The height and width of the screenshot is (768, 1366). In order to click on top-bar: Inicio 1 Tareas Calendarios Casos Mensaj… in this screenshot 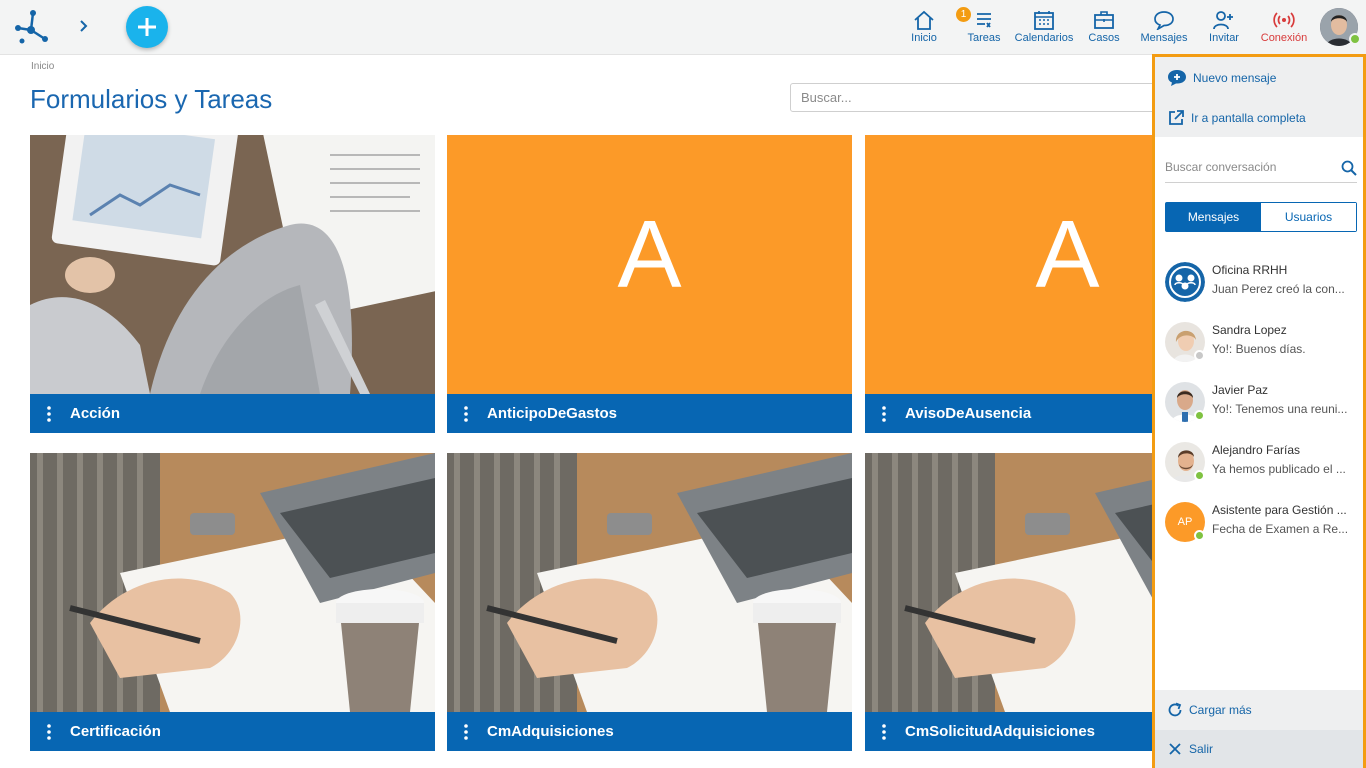, I will do `click(683, 27)`.